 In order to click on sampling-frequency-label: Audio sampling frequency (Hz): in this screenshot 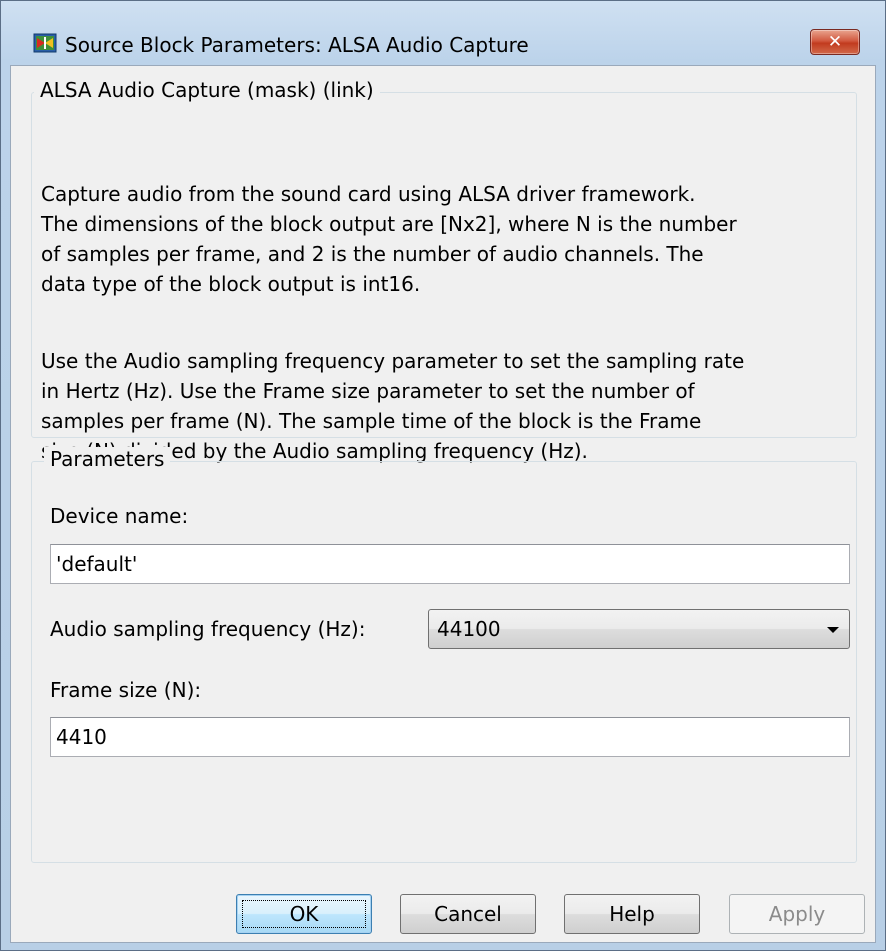, I will do `click(208, 629)`.